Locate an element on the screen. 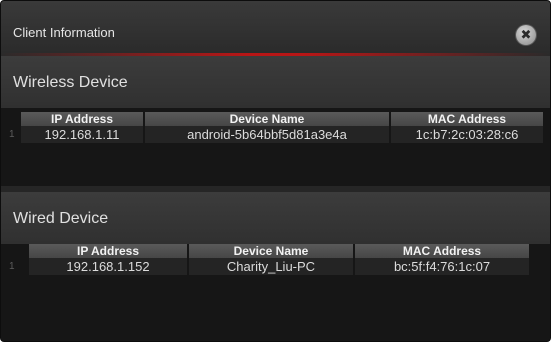 Image resolution: width=551 pixels, height=342 pixels. device-name-cell: android-5b64bbf5d81a3e4a is located at coordinates (268, 134).